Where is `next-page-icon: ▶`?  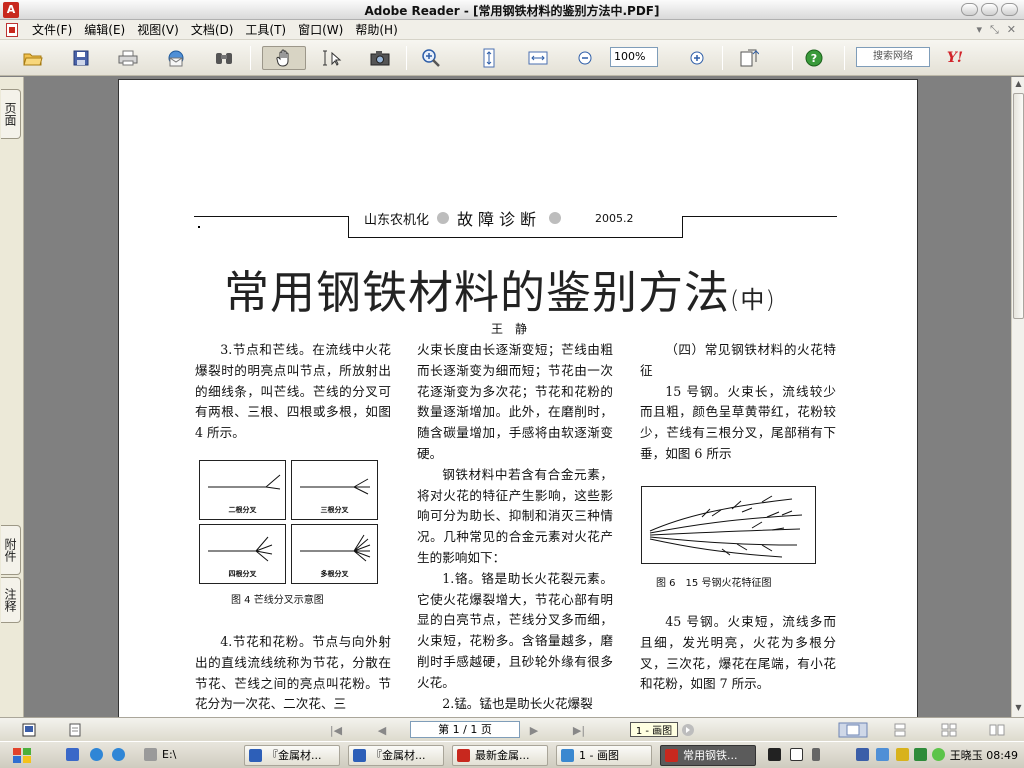
next-page-icon: ▶ is located at coordinates (534, 730).